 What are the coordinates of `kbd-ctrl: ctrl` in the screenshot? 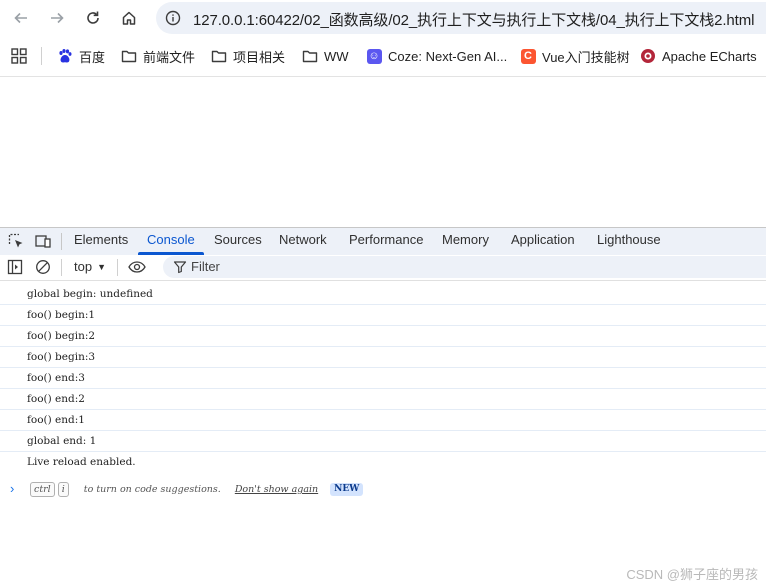 It's located at (42, 489).